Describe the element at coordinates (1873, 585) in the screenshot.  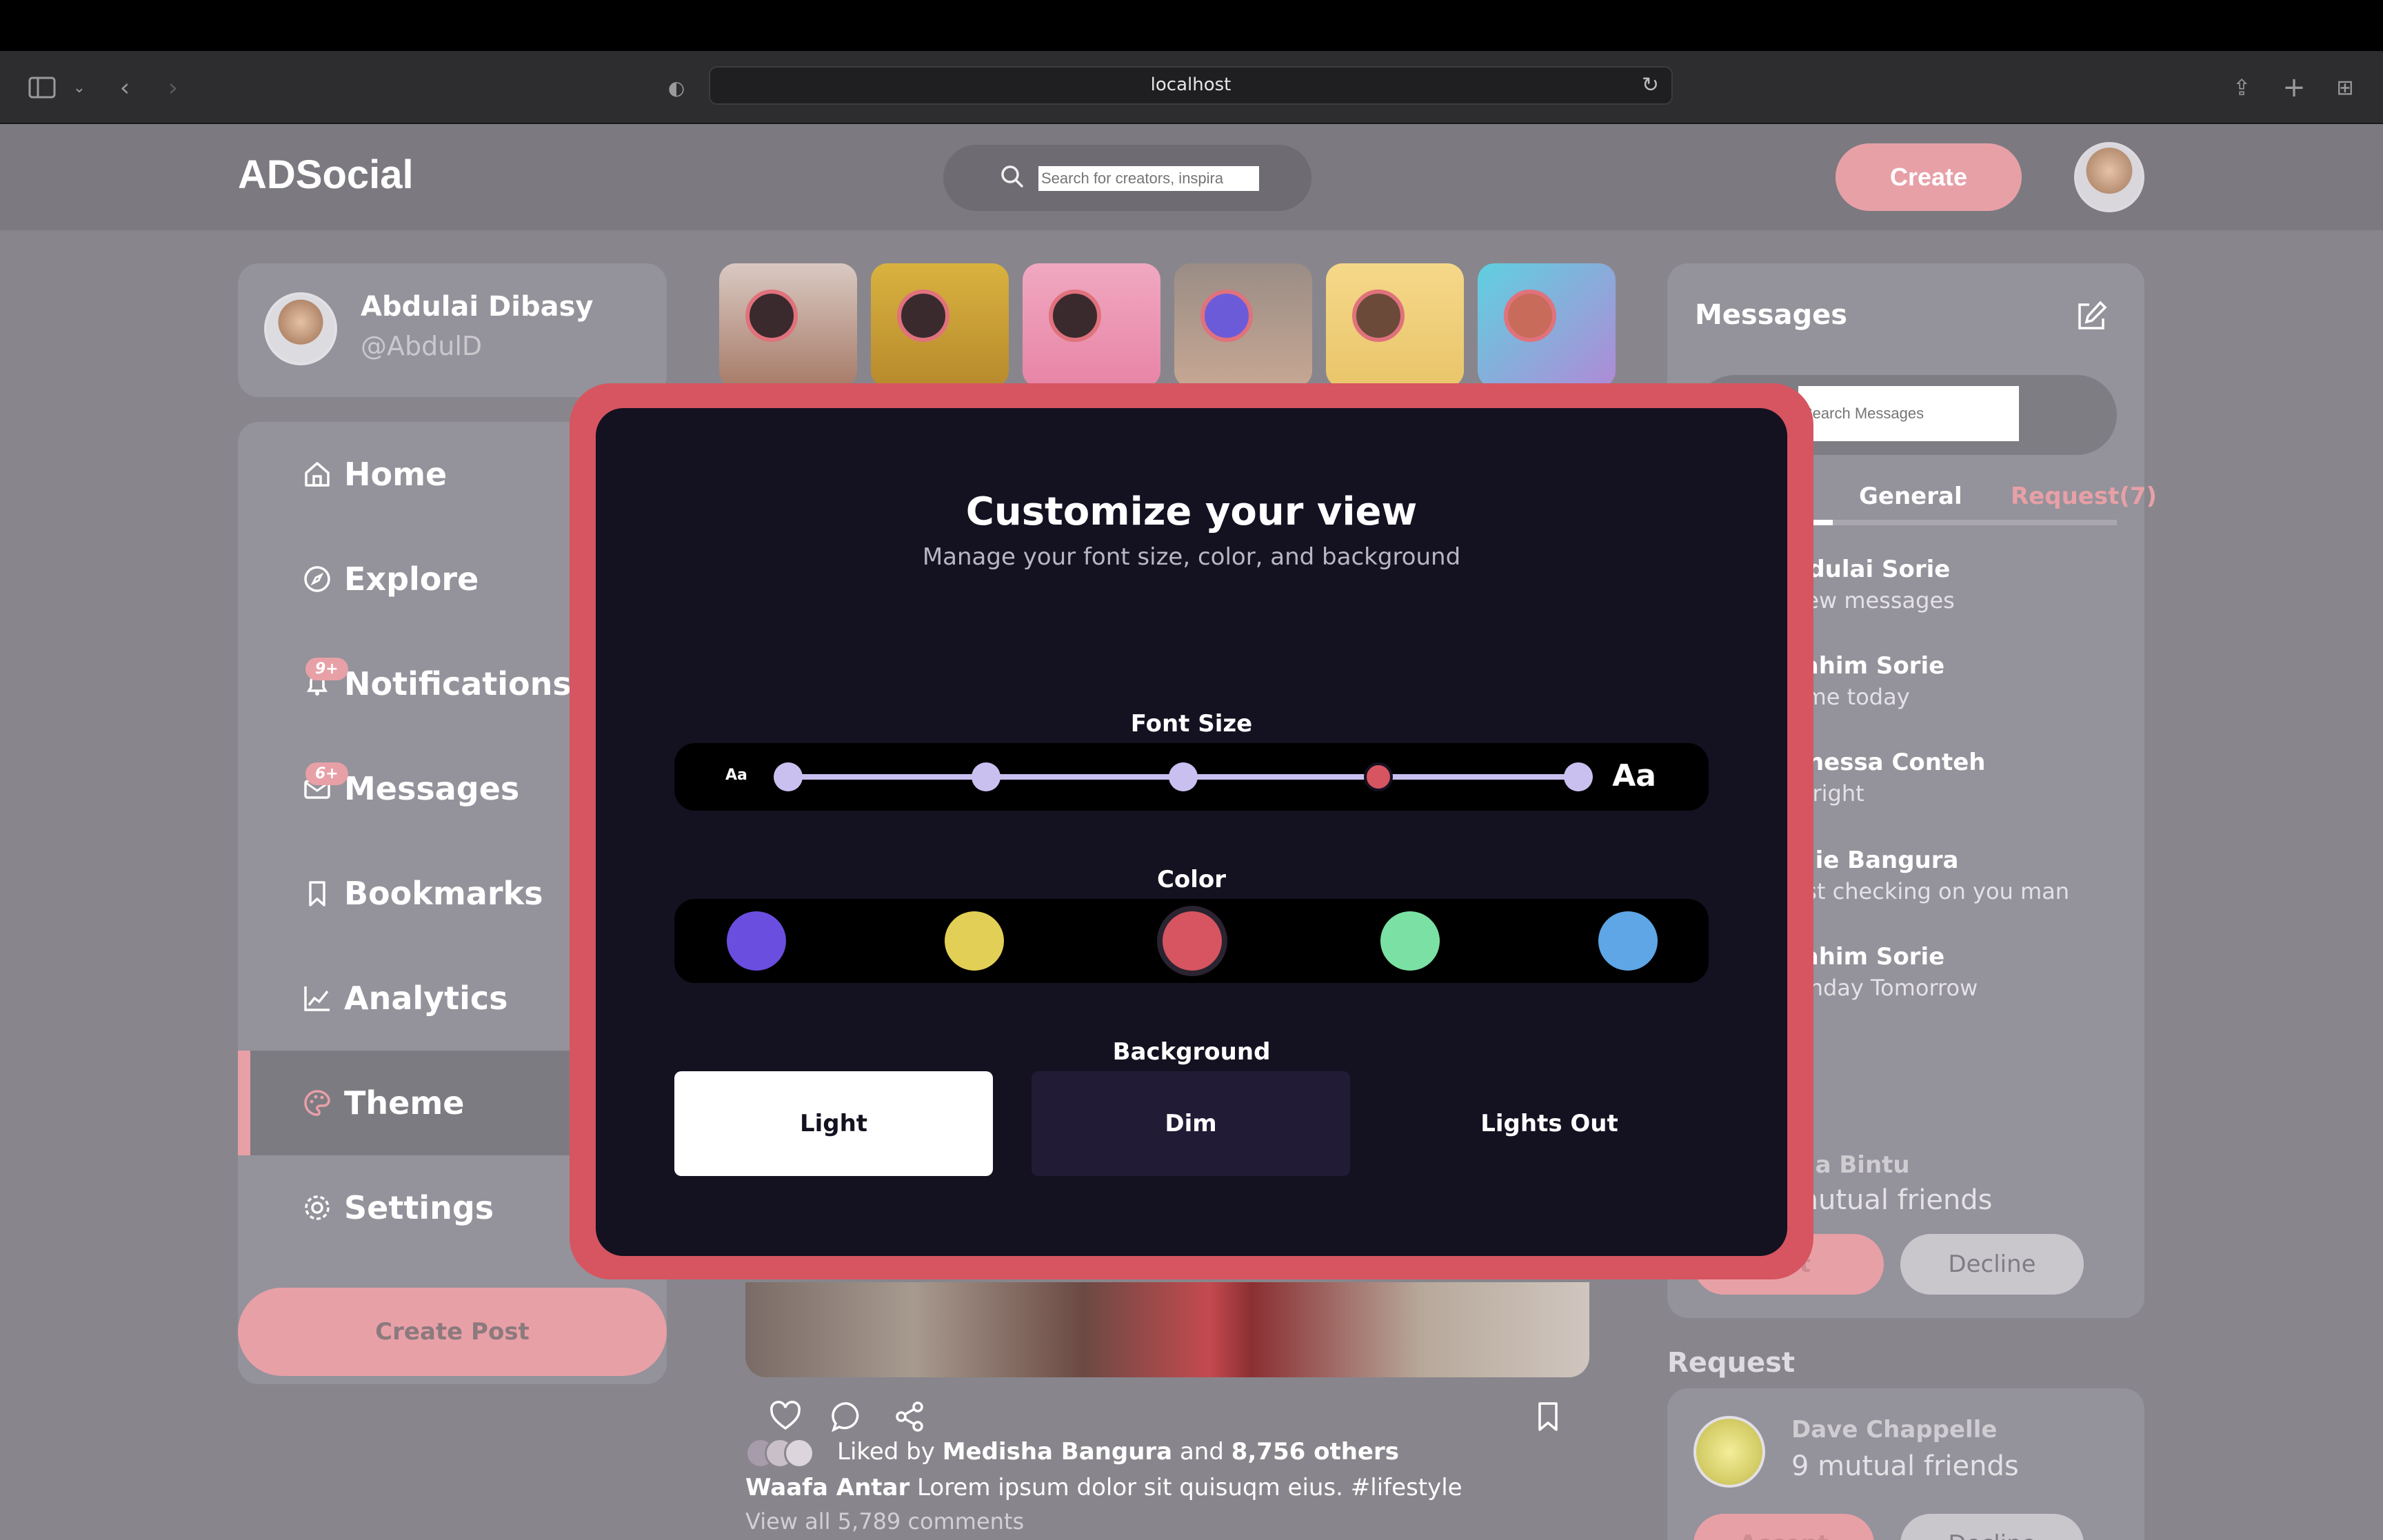
I see `list-item: bdulai Sorie new messages` at that location.